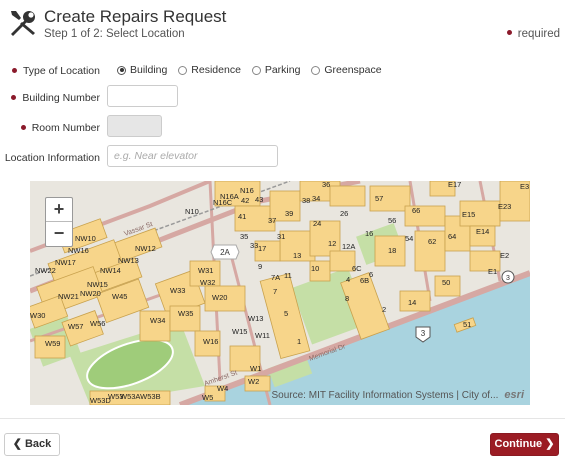 Image resolution: width=565 pixels, height=459 pixels. What do you see at coordinates (37, 315) in the screenshot?
I see `svg-text: W30` at bounding box center [37, 315].